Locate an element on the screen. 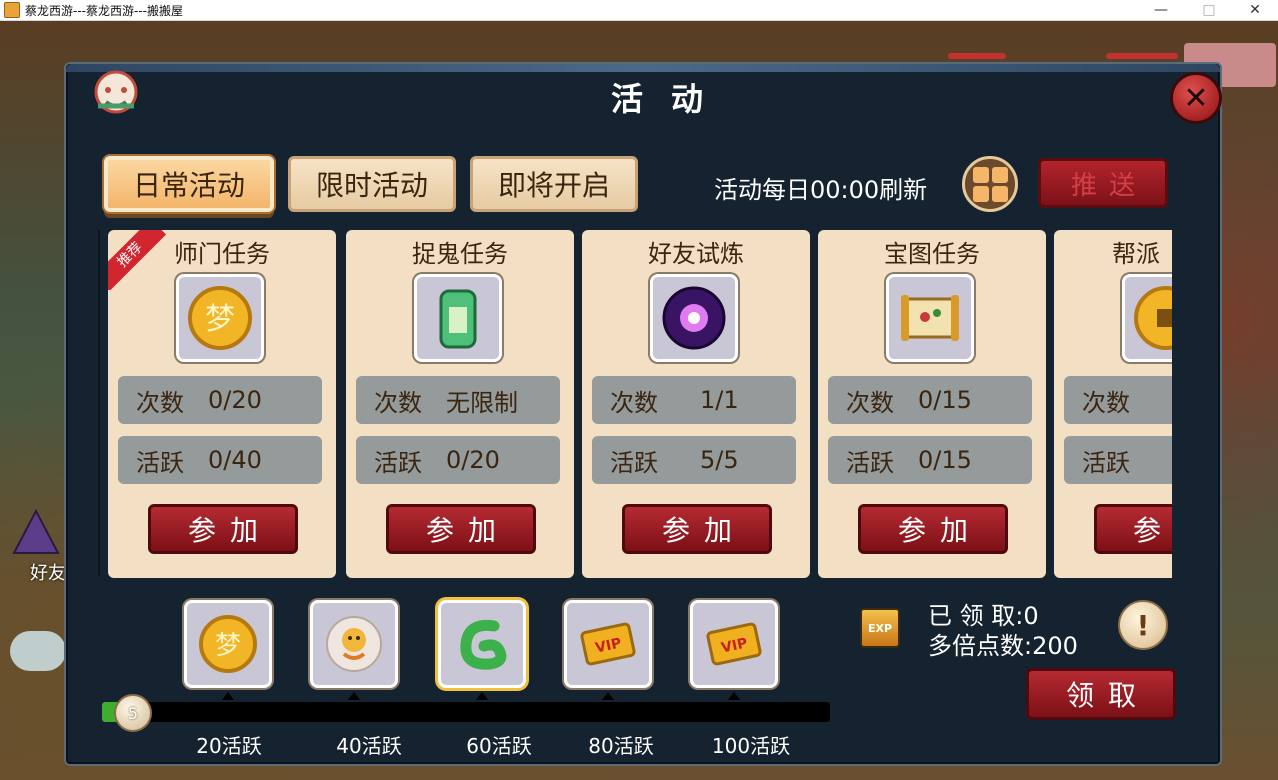 The width and height of the screenshot is (1278, 780). reward-box-20: 梦 is located at coordinates (228, 644).